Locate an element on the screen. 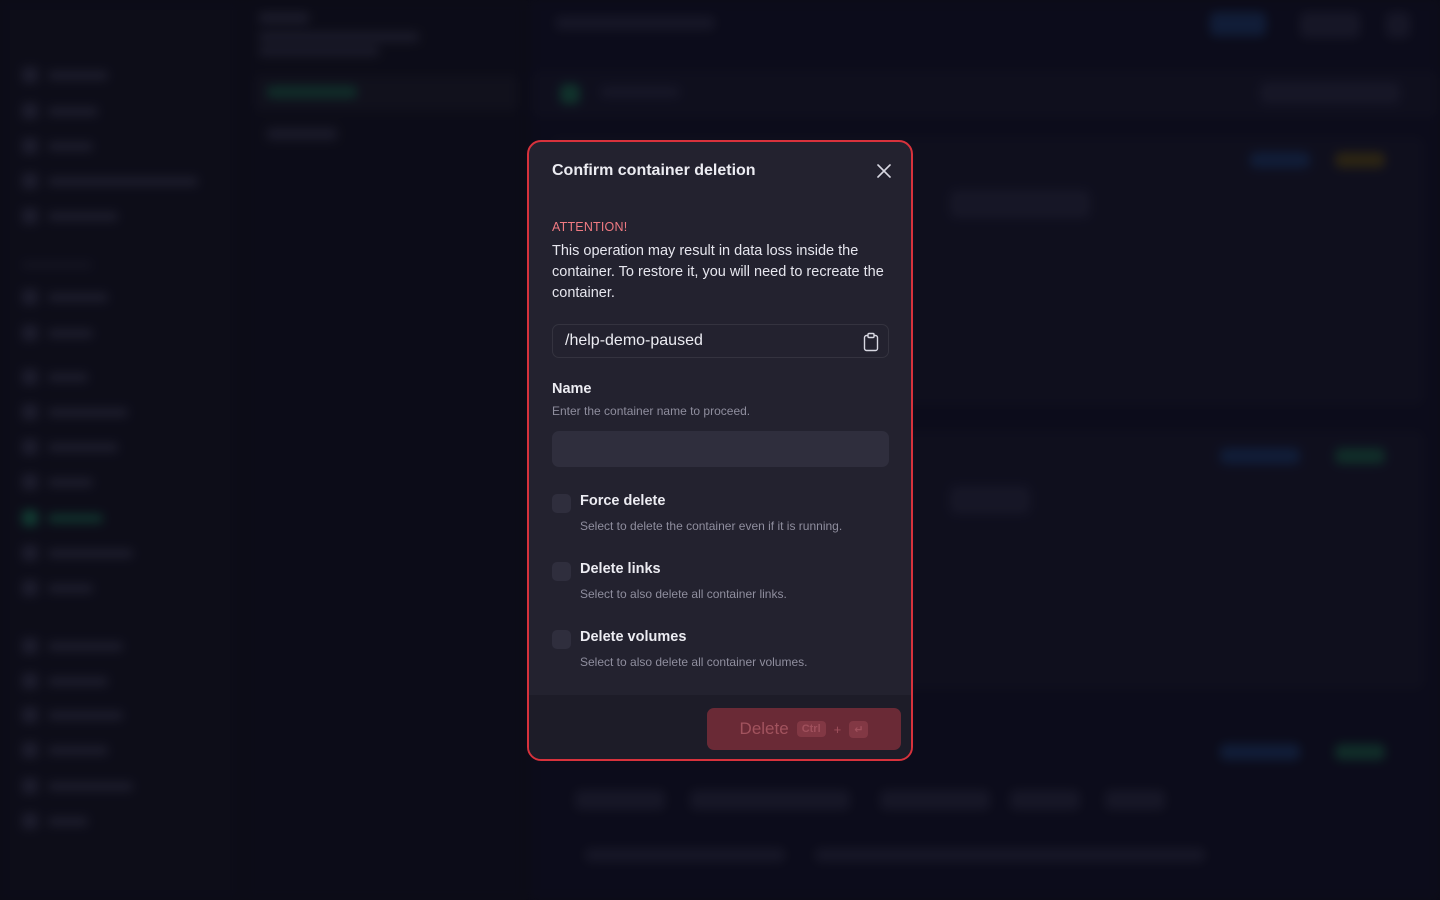  container-name-input is located at coordinates (720, 449).